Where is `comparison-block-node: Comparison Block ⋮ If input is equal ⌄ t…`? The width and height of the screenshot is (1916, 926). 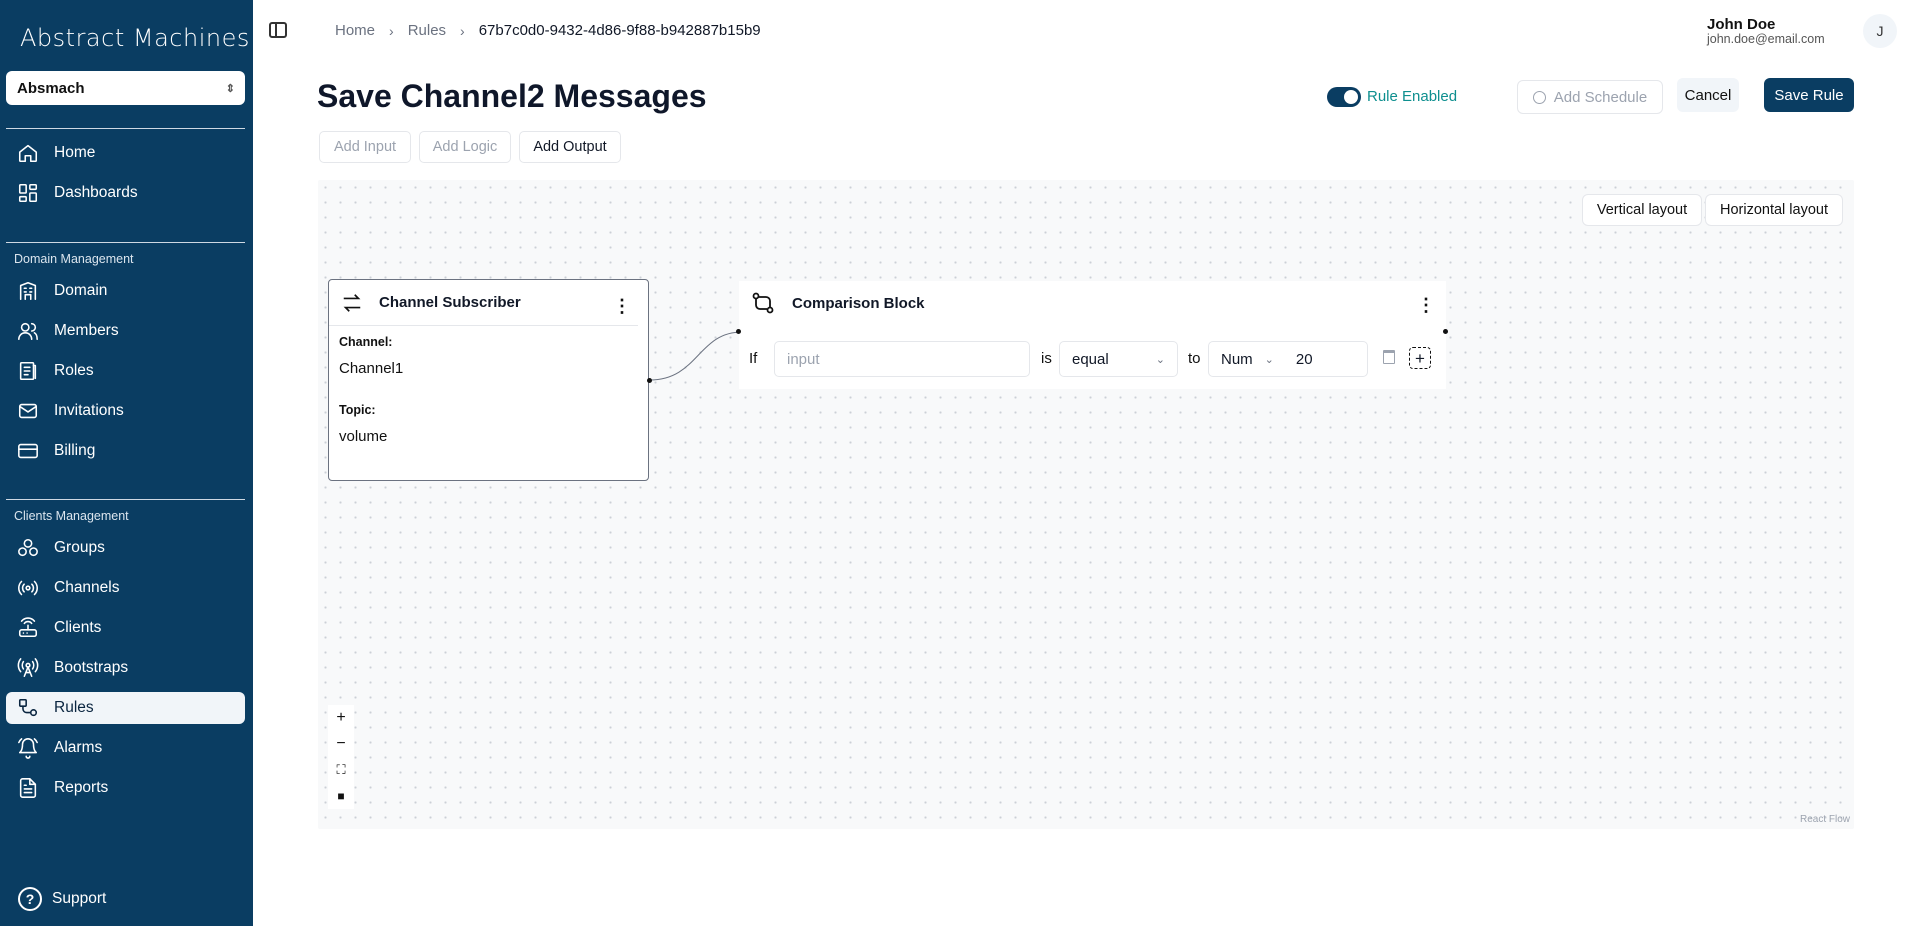
comparison-block-node: Comparison Block ⋮ If input is equal ⌄ t… is located at coordinates (1092, 335).